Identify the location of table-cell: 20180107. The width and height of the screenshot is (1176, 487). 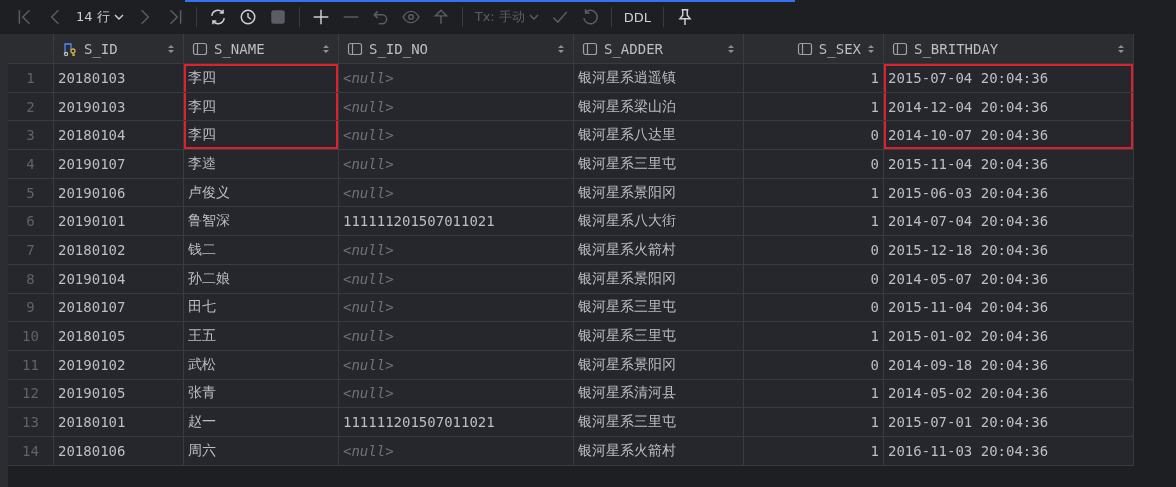
(119, 308).